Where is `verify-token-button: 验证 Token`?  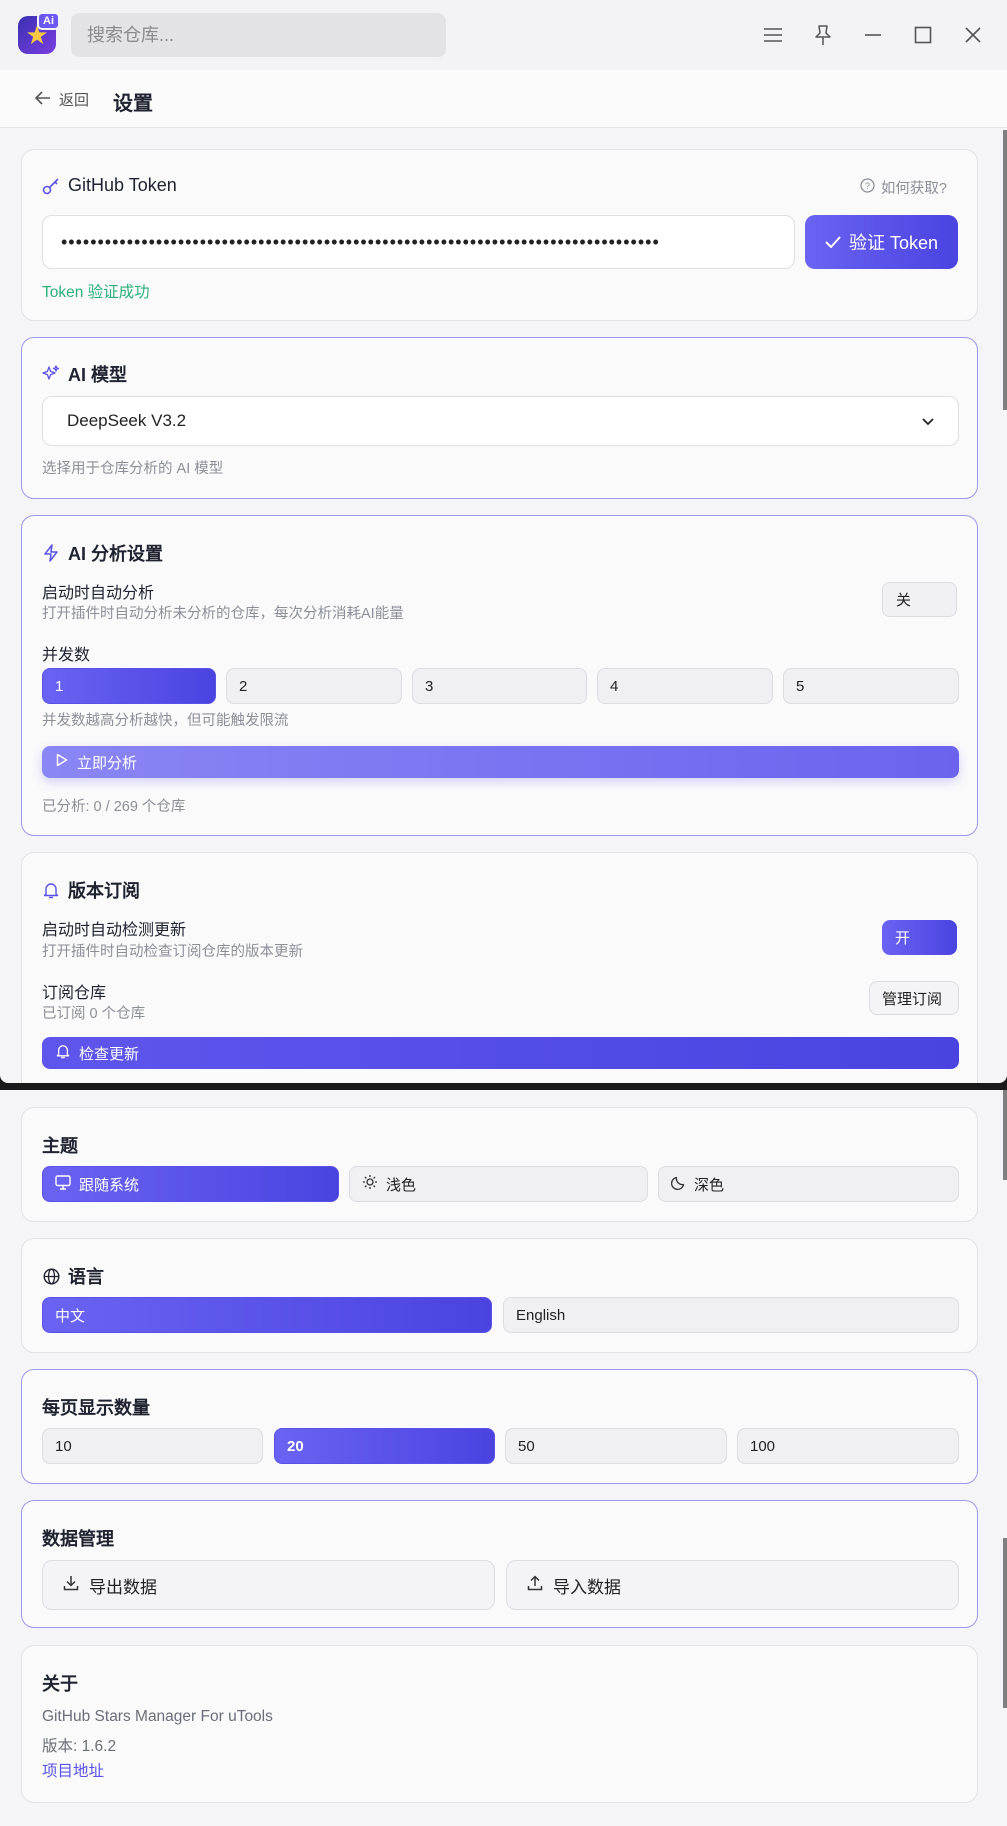 verify-token-button: 验证 Token is located at coordinates (881, 242).